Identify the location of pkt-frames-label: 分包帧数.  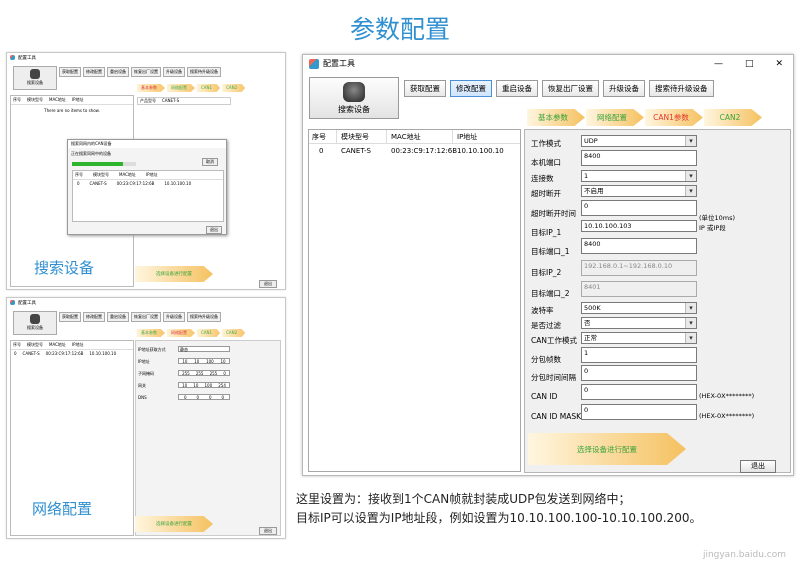
(546, 359).